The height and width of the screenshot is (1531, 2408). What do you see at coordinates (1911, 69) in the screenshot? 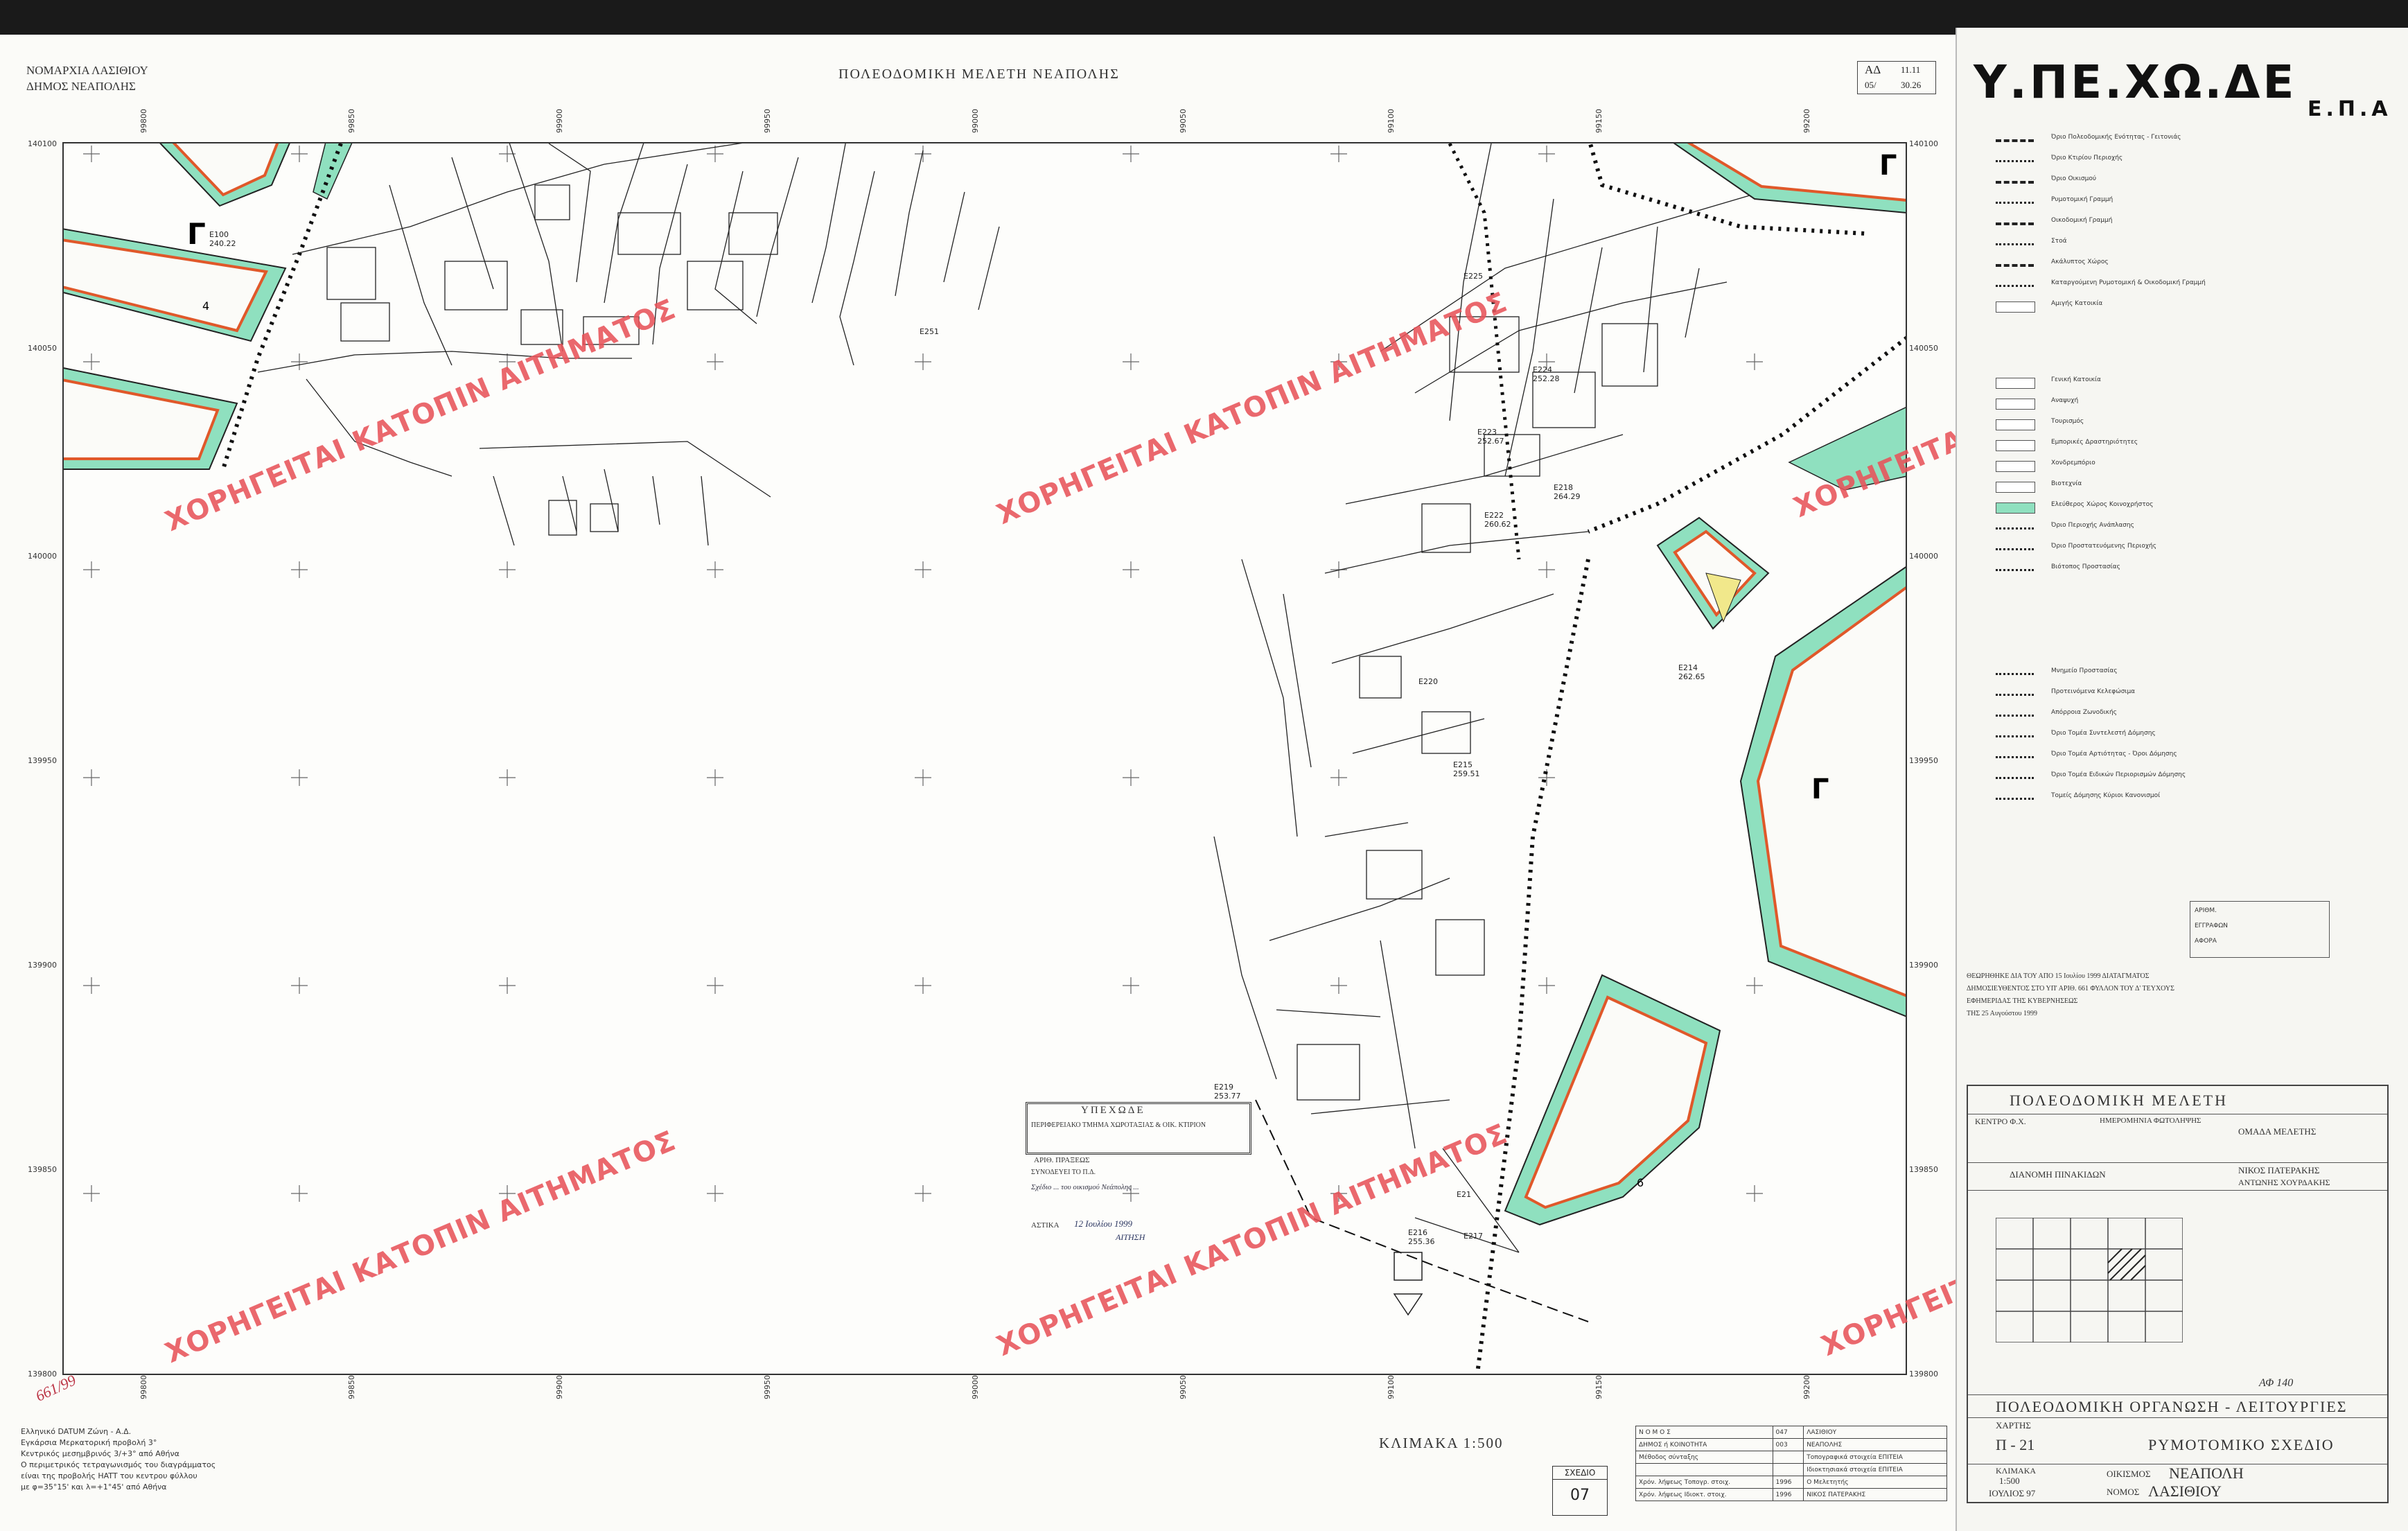
I see `sheet-a: 11.11` at bounding box center [1911, 69].